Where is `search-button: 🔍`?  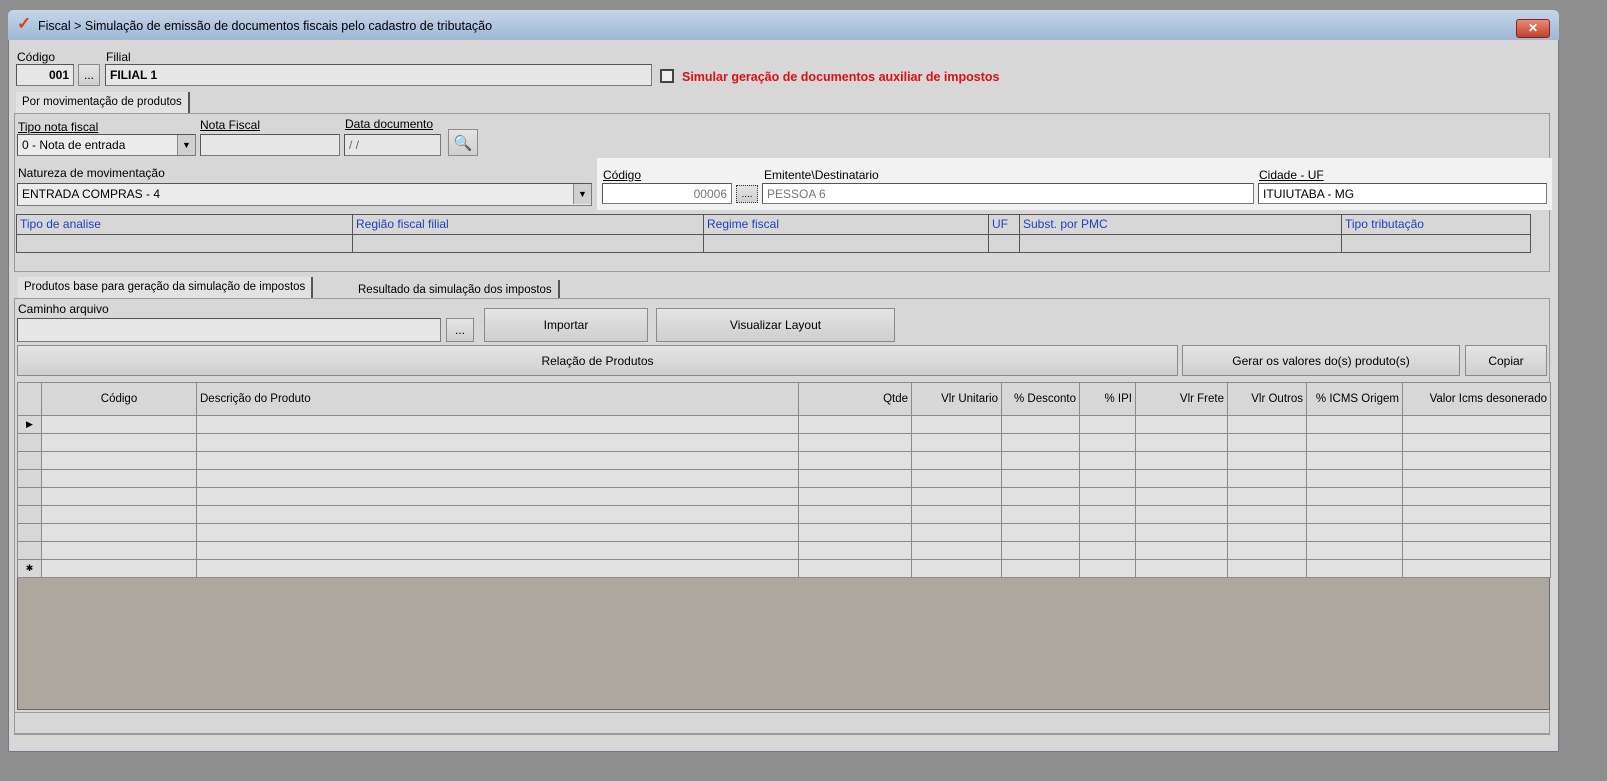
search-button: 🔍 is located at coordinates (463, 142).